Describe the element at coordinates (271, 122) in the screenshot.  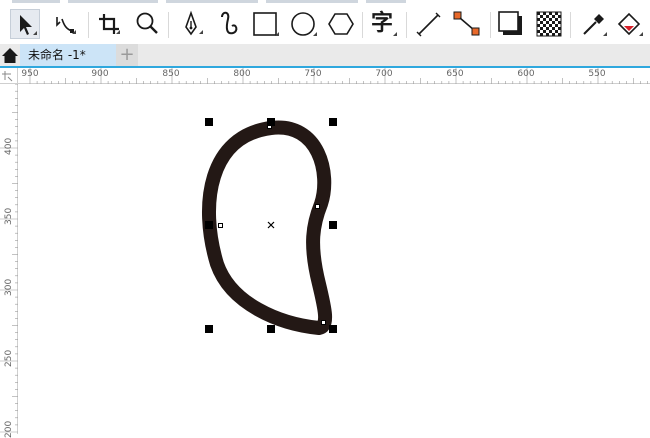
I see `selection-handle-top-center` at that location.